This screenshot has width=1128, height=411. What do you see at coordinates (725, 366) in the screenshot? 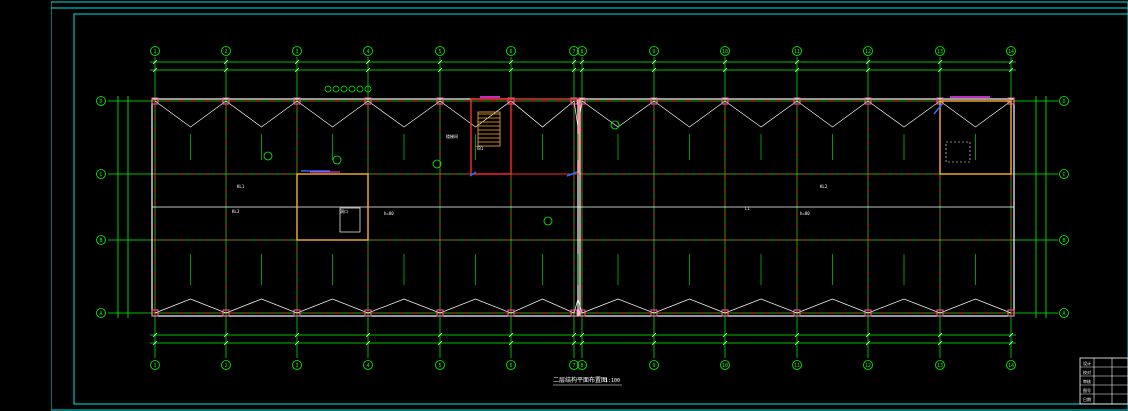
I see `grid-label-bottom-10: 10` at bounding box center [725, 366].